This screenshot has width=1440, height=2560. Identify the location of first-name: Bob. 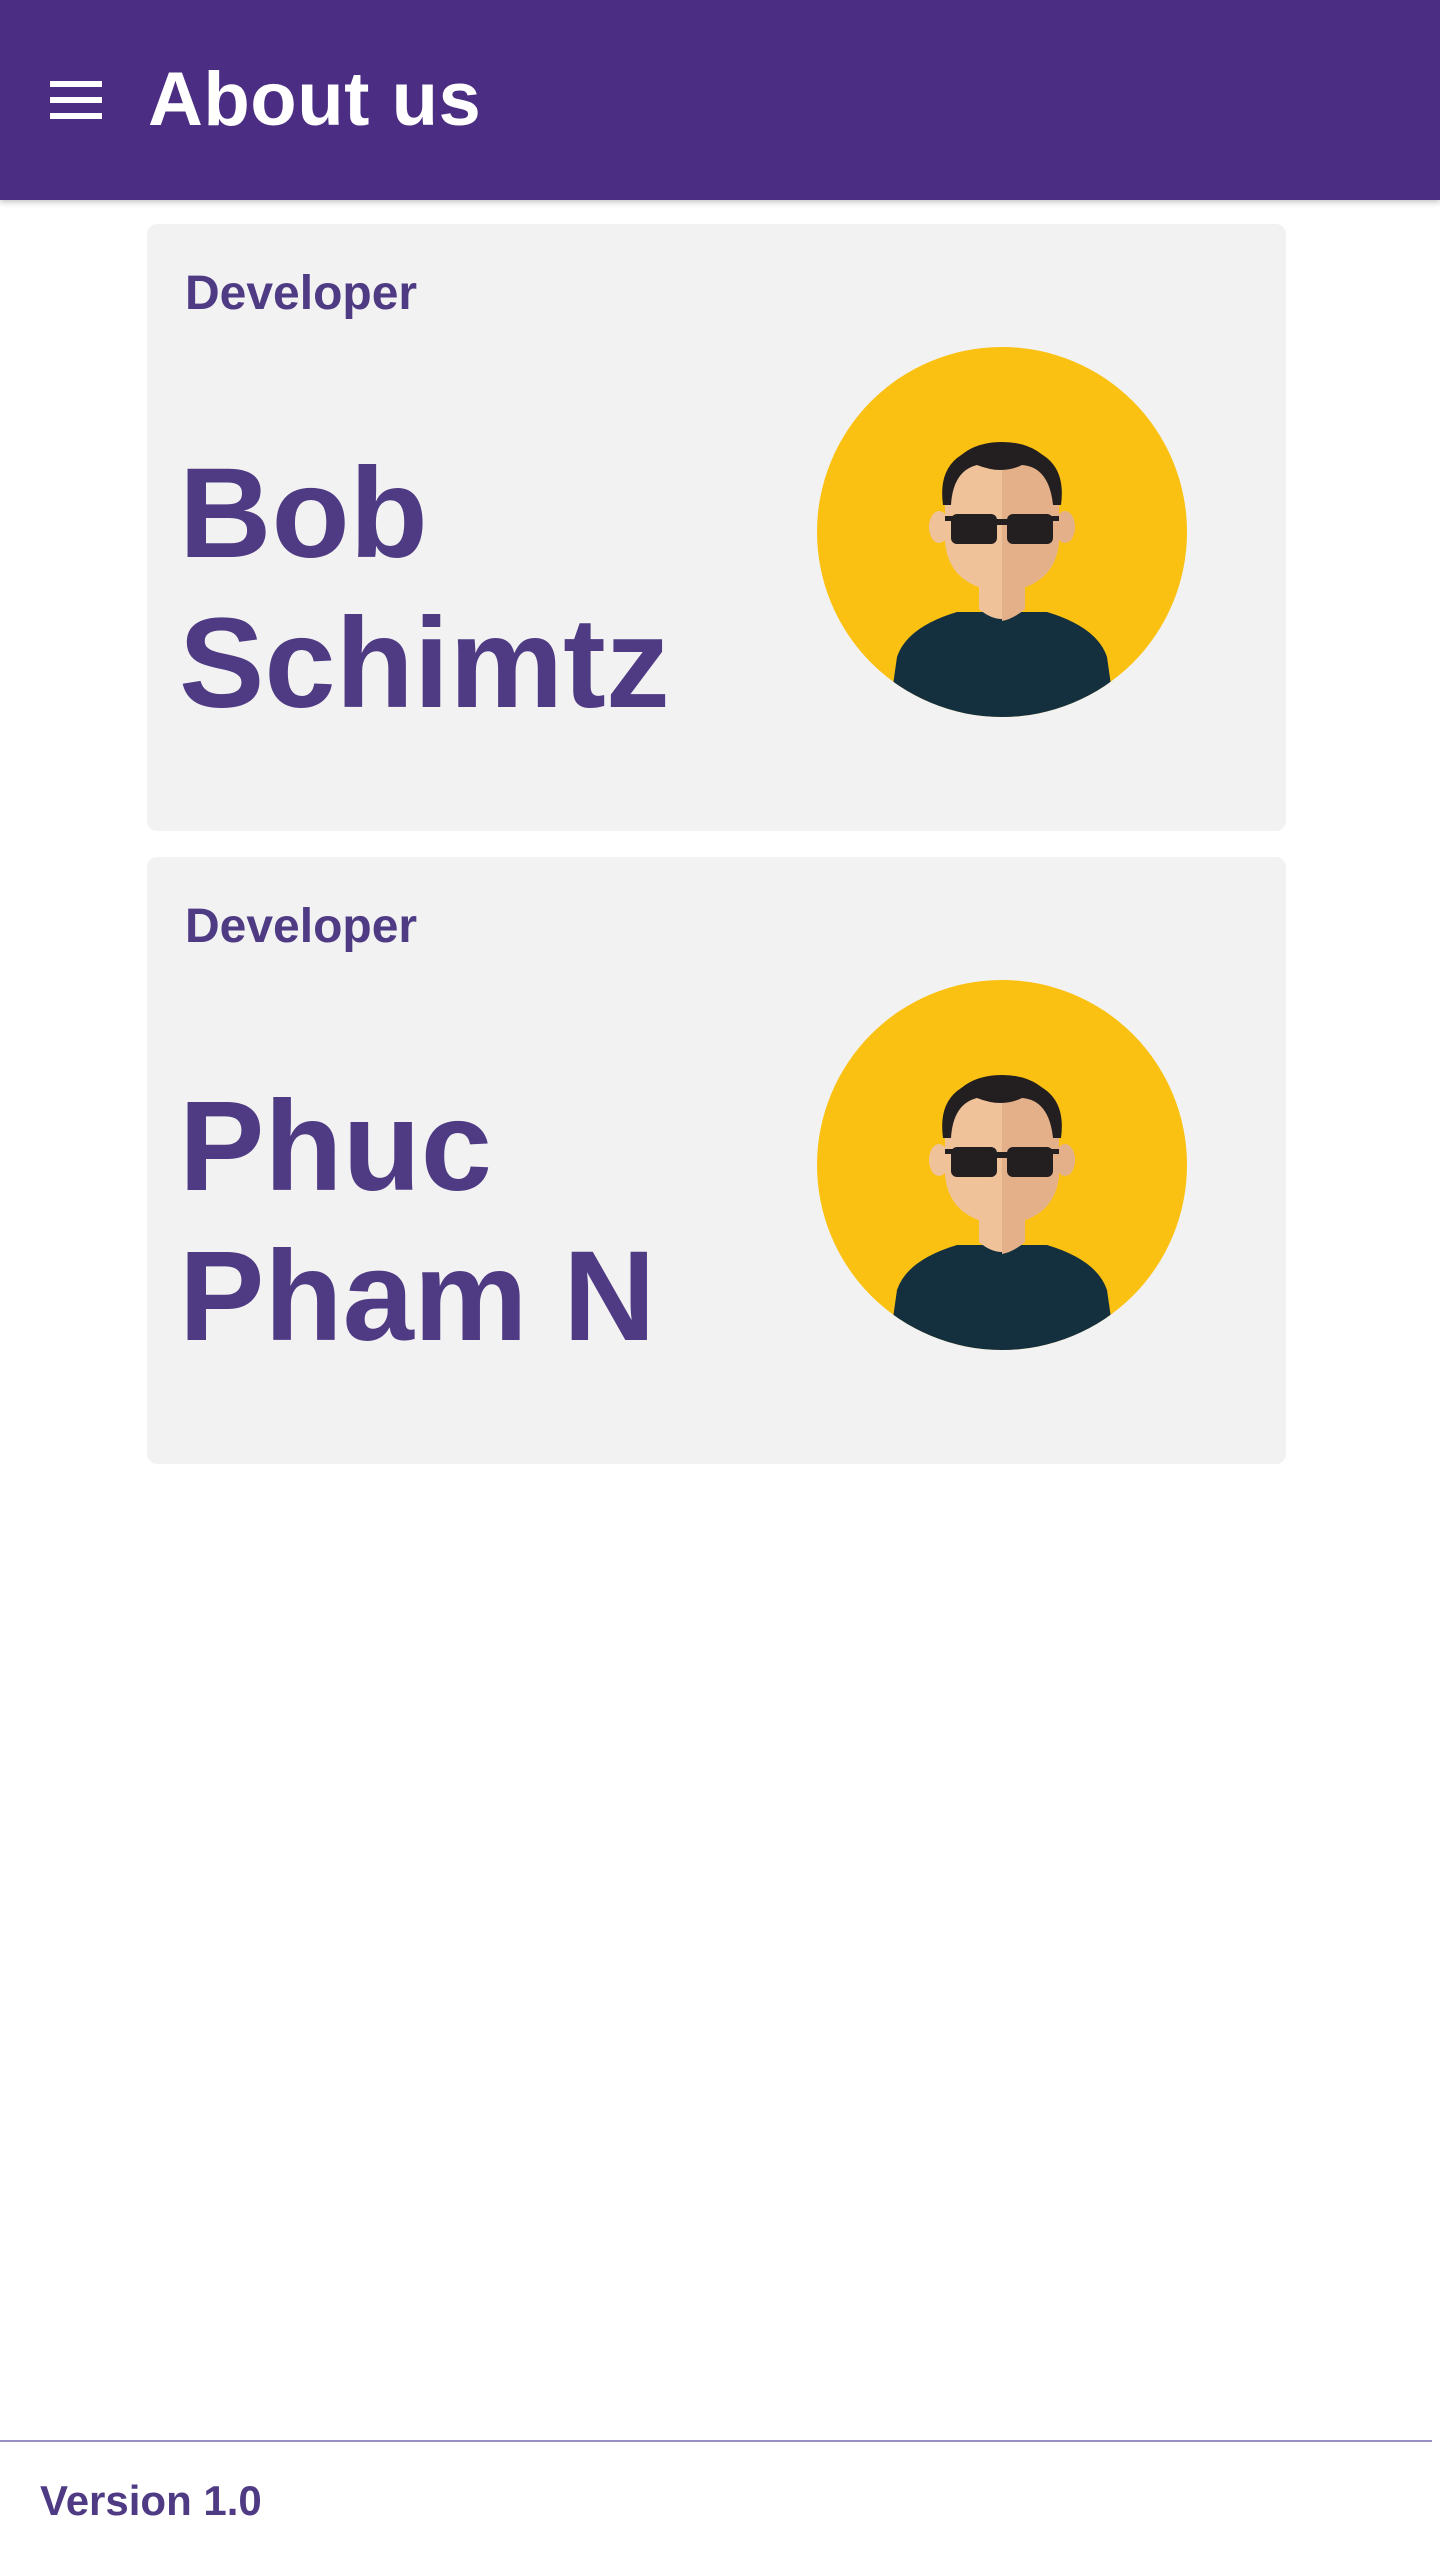
(303, 513).